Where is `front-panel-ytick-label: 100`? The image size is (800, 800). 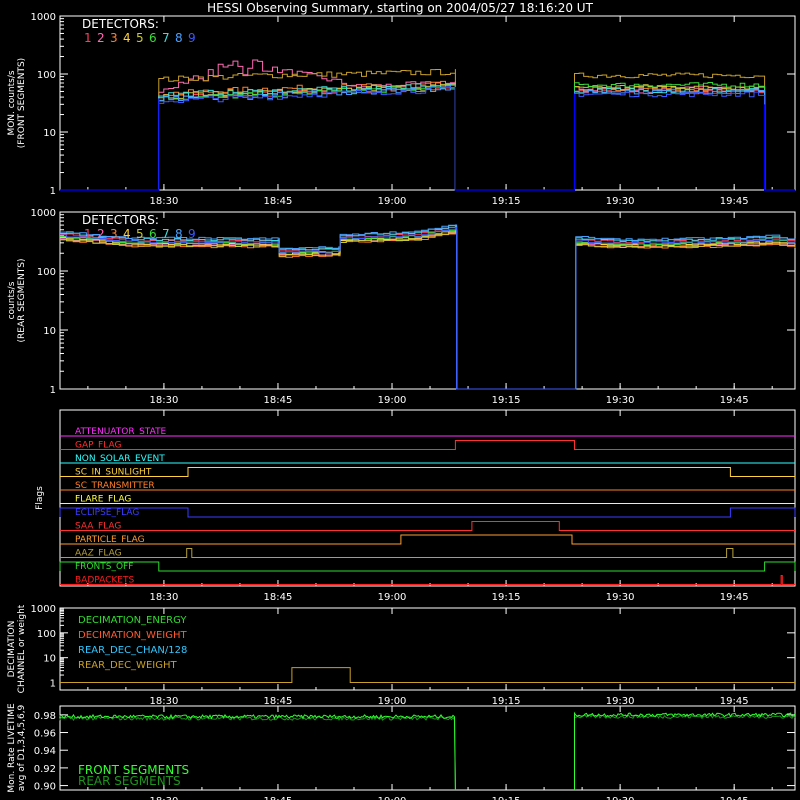 front-panel-ytick-label: 100 is located at coordinates (46, 75).